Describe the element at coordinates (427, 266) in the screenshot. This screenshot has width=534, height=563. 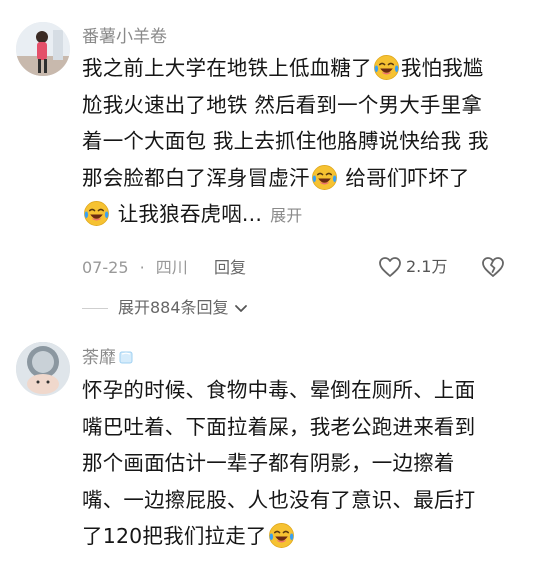
I see `like-count: 2.1万` at that location.